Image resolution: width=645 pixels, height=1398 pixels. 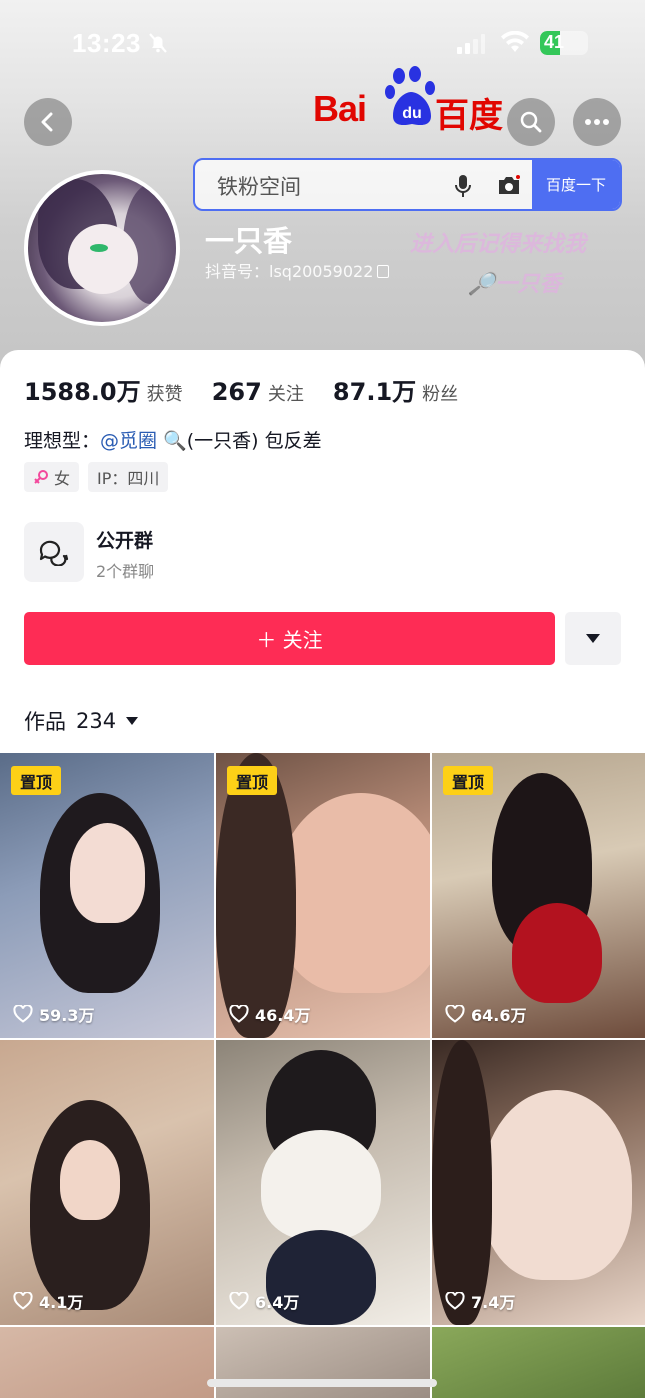 What do you see at coordinates (103, 259) in the screenshot?
I see `avatar-face-shape` at bounding box center [103, 259].